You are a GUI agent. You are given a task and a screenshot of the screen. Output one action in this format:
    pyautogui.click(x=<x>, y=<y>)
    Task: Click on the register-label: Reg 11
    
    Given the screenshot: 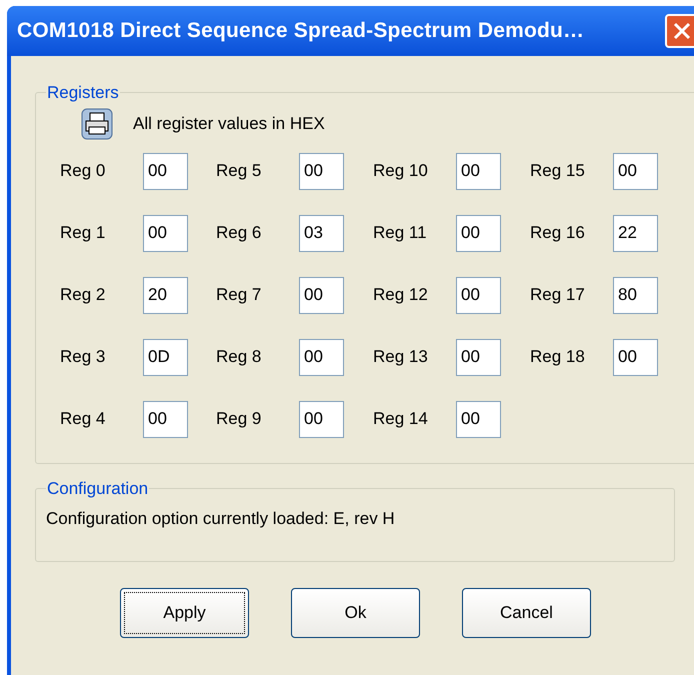 What is the action you would take?
    pyautogui.click(x=400, y=233)
    